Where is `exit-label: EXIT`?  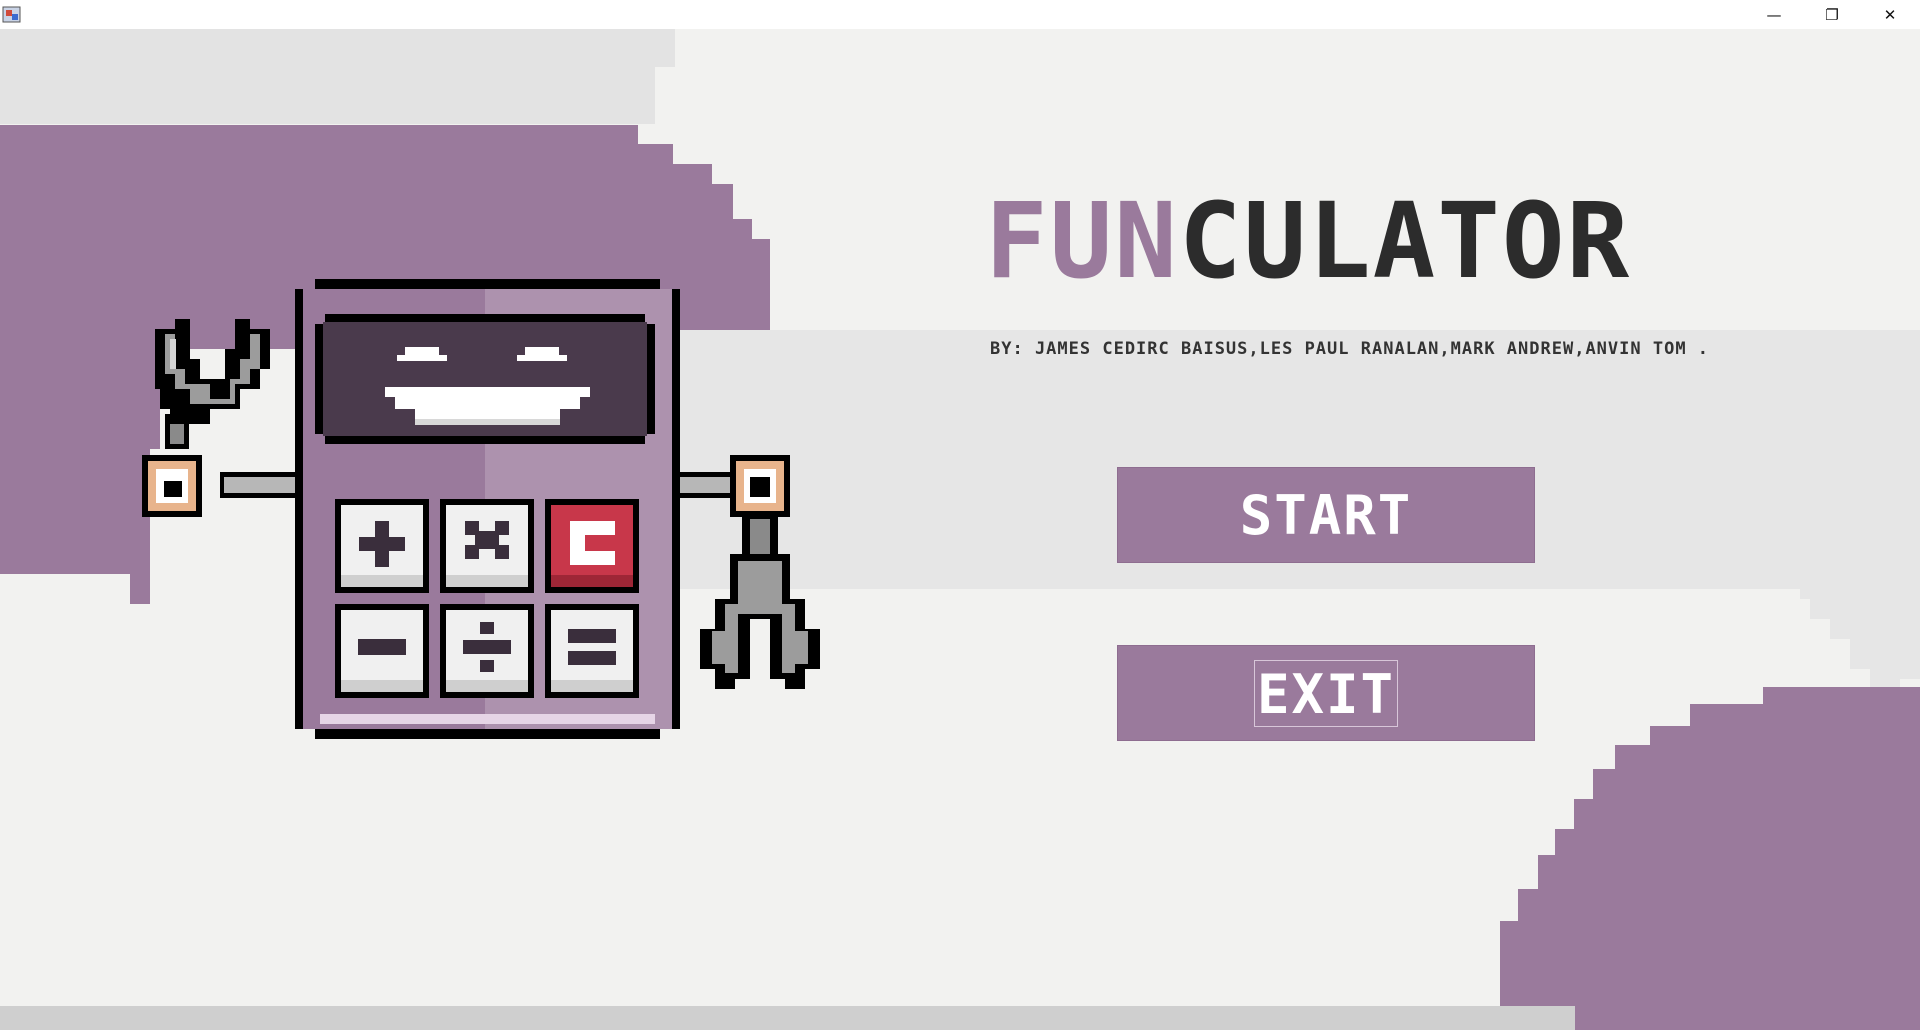
exit-label: EXIT is located at coordinates (1326, 693).